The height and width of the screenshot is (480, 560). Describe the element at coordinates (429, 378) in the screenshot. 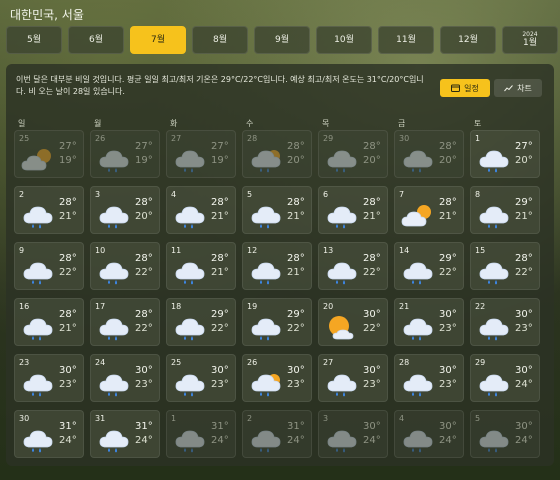

I see `day-cell: 28 30° 23°` at that location.